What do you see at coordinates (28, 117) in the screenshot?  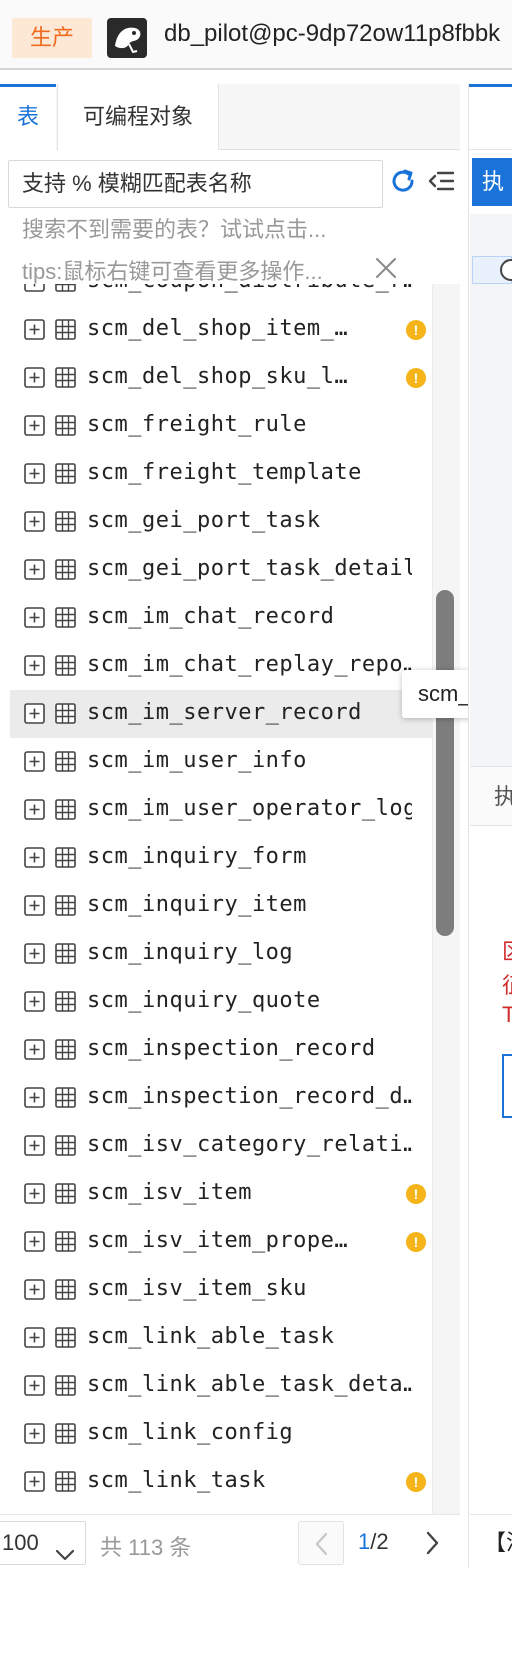 I see `tab-tables: 表` at bounding box center [28, 117].